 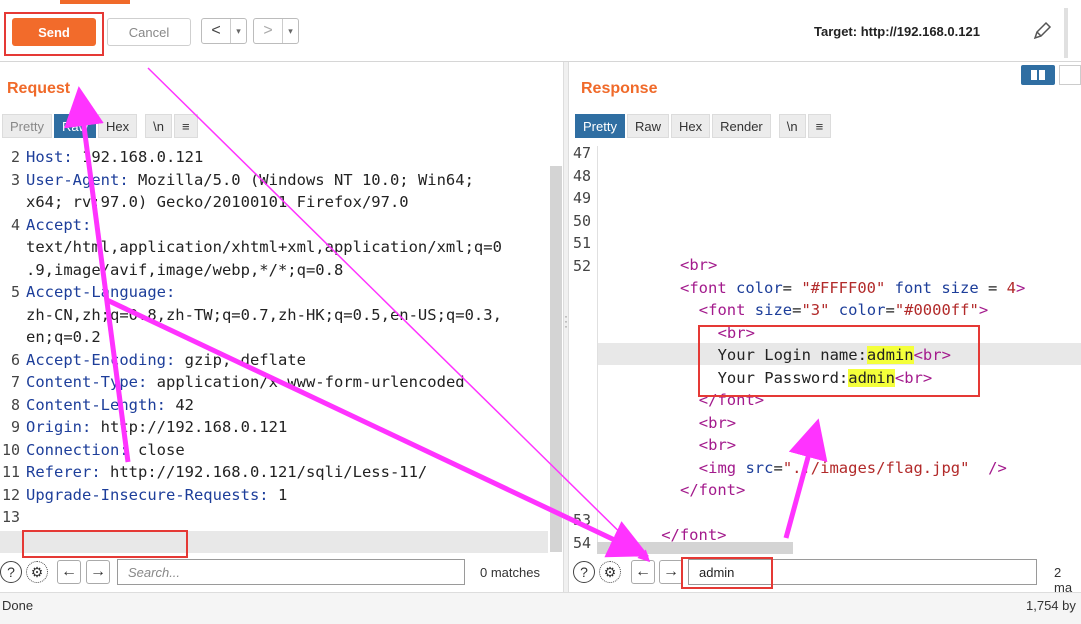 I want to click on code-token: >, so click(x=1021, y=287).